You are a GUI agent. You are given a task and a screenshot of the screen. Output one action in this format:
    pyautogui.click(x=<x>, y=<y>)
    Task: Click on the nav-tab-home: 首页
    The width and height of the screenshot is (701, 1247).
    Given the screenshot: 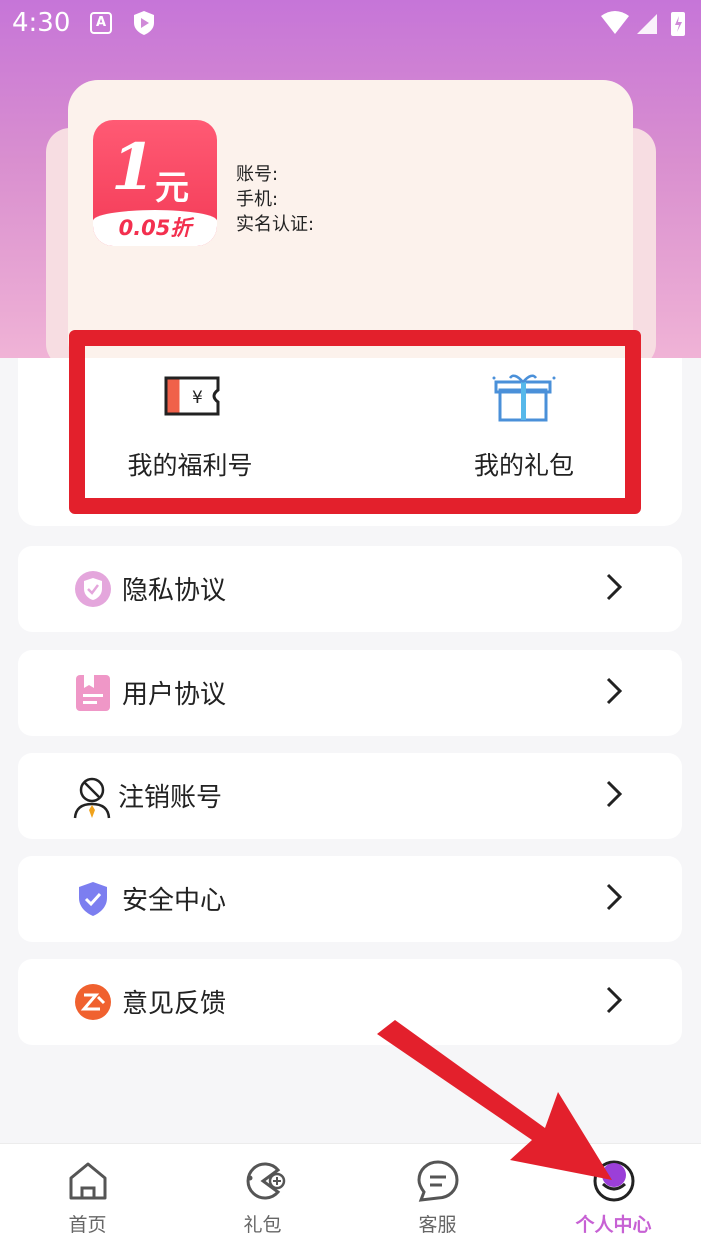 What is the action you would take?
    pyautogui.click(x=87, y=1195)
    